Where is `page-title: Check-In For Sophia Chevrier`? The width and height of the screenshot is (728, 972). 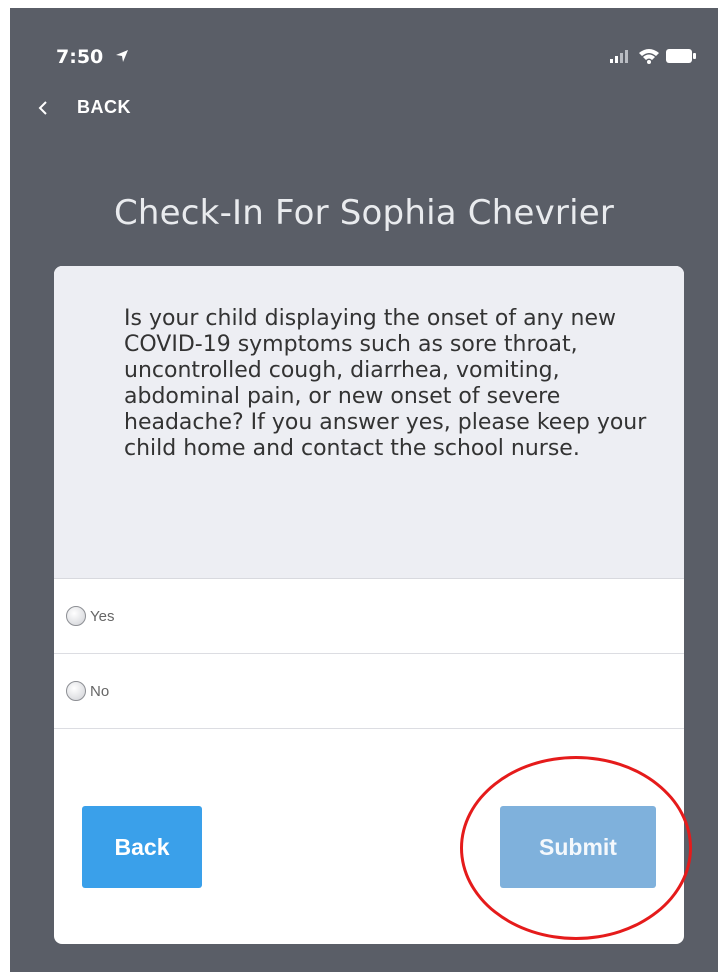 page-title: Check-In For Sophia Chevrier is located at coordinates (364, 212).